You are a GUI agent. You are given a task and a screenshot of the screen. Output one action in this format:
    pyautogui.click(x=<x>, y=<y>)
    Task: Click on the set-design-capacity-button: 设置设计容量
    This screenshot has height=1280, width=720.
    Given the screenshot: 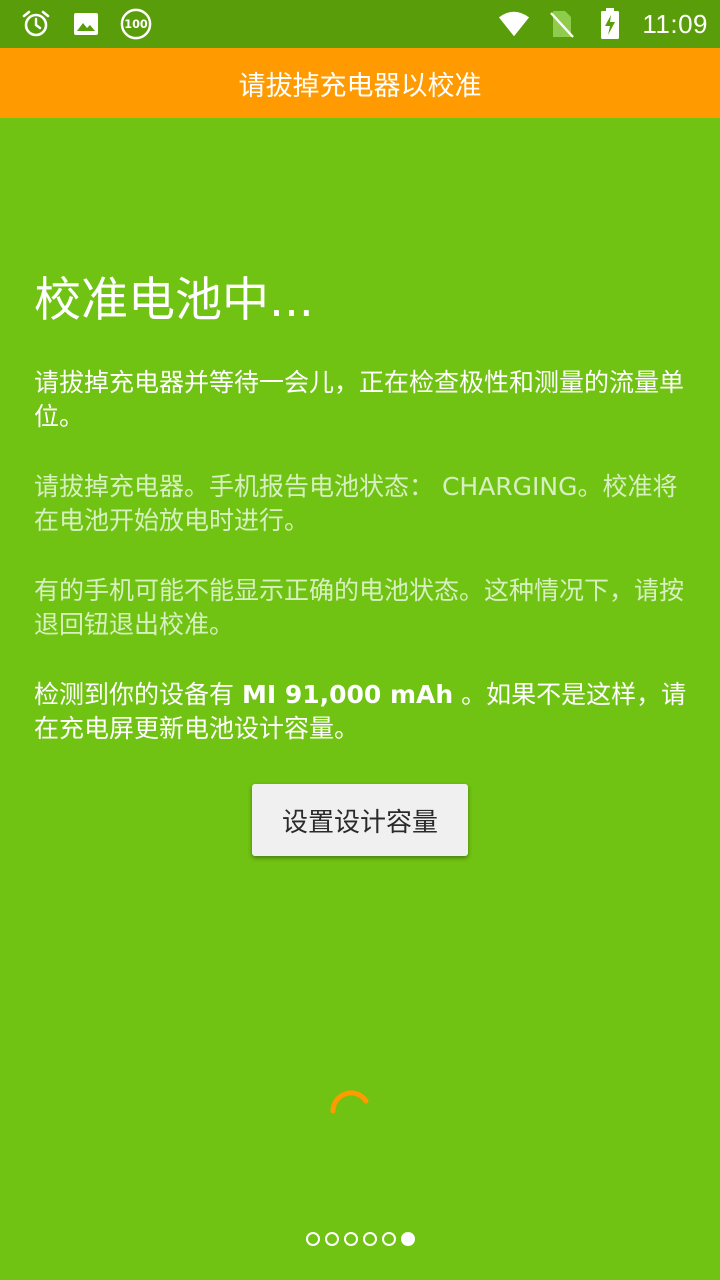 What is the action you would take?
    pyautogui.click(x=360, y=820)
    